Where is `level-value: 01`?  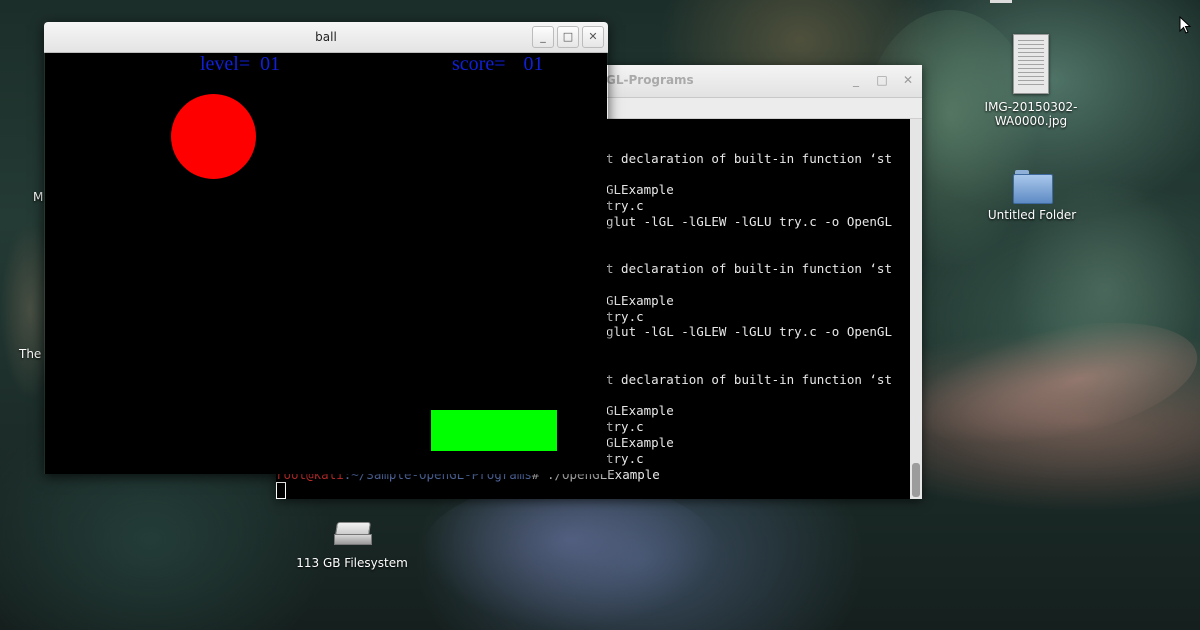 level-value: 01 is located at coordinates (270, 64).